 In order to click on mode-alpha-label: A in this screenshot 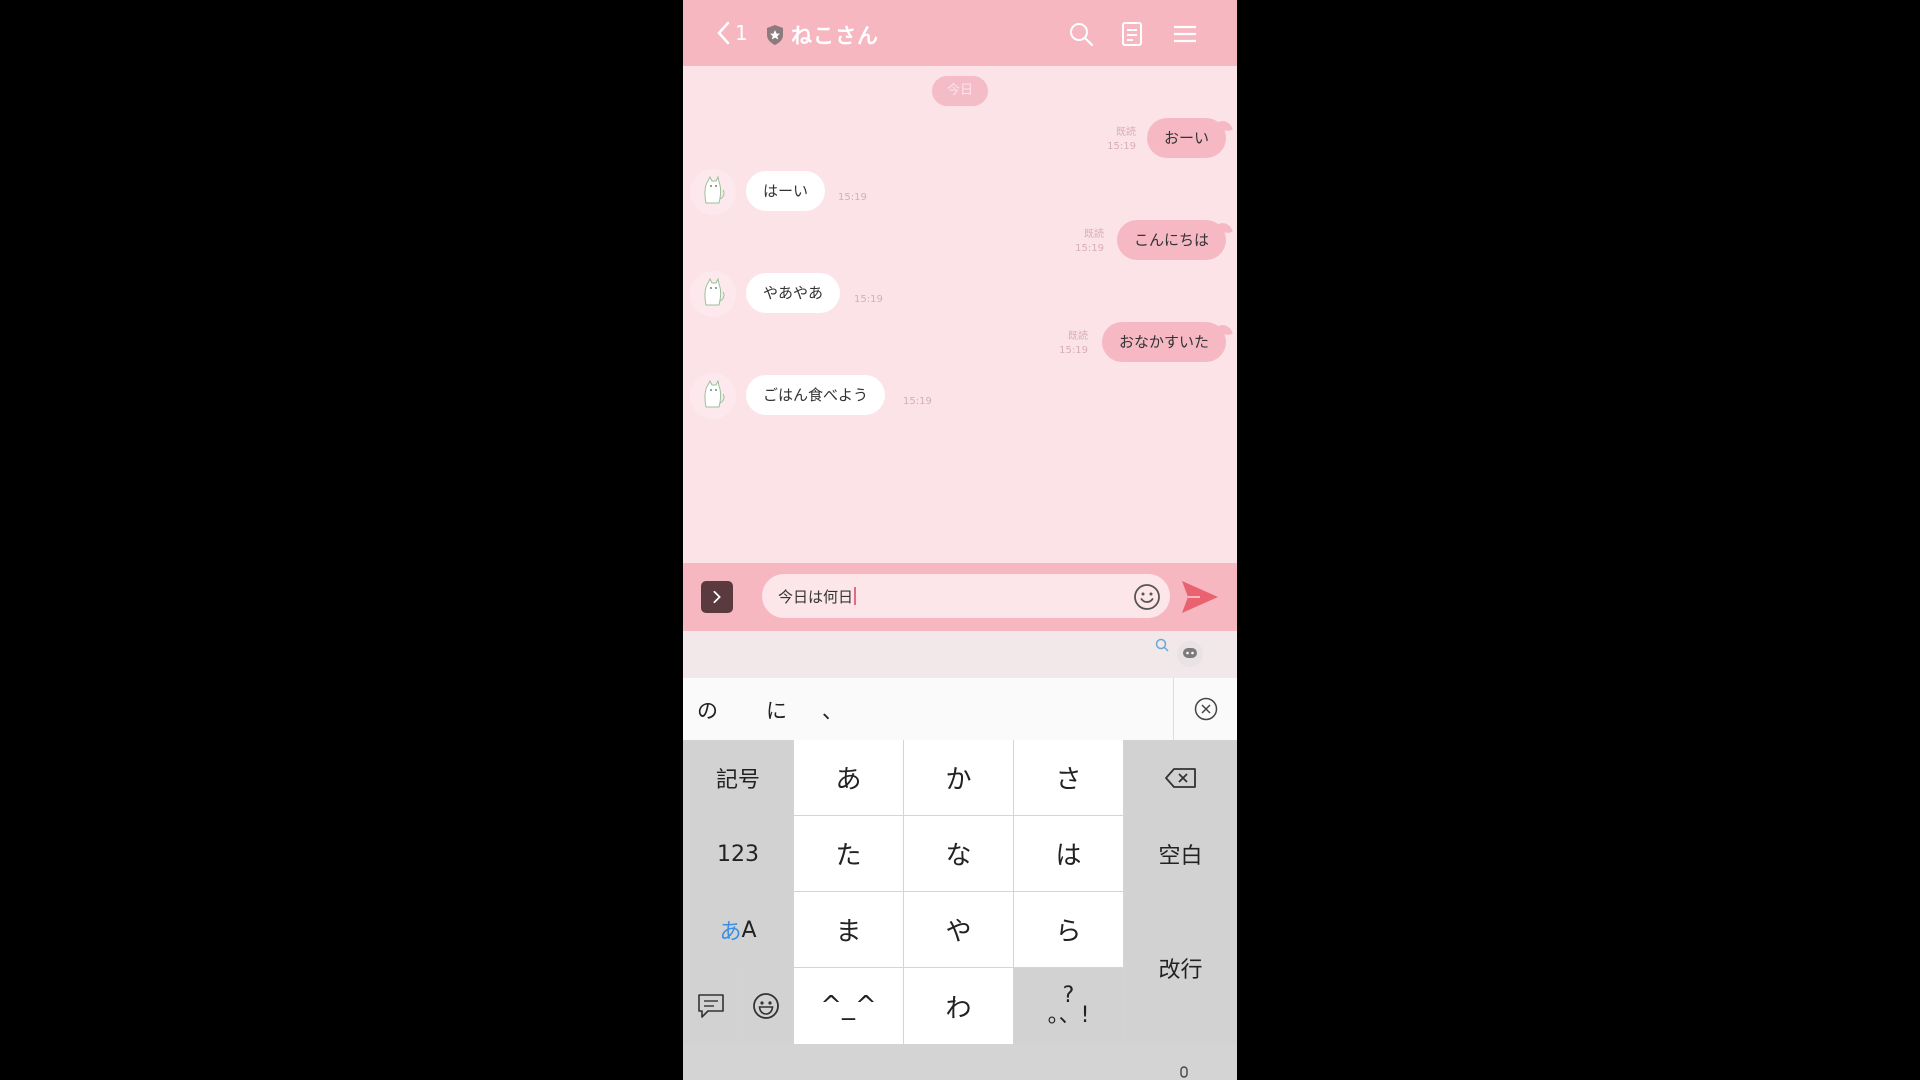, I will do `click(749, 930)`.